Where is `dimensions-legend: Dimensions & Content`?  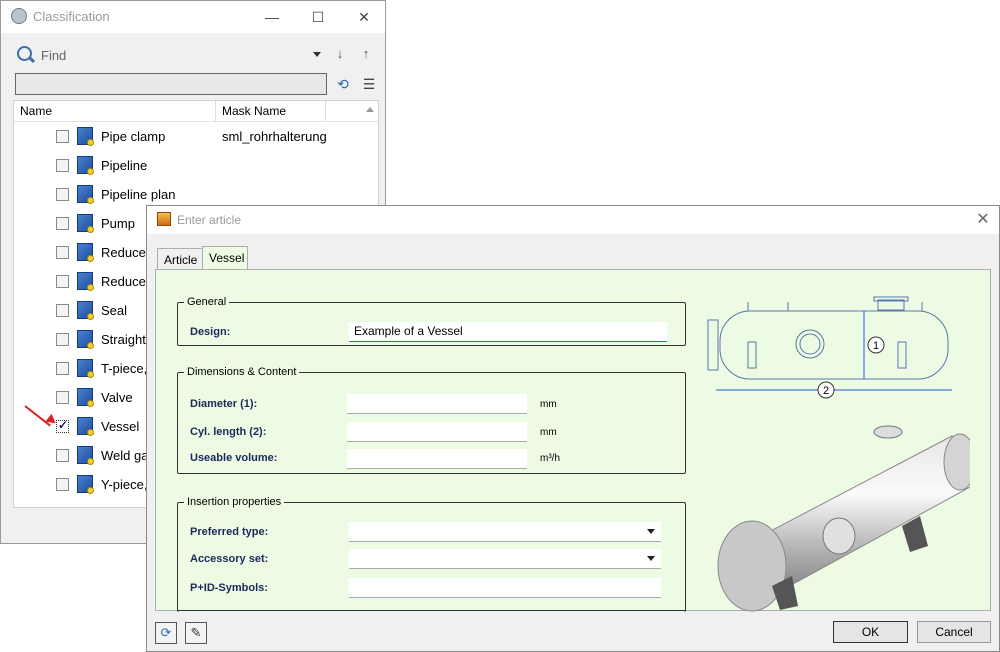
dimensions-legend: Dimensions & Content is located at coordinates (242, 372).